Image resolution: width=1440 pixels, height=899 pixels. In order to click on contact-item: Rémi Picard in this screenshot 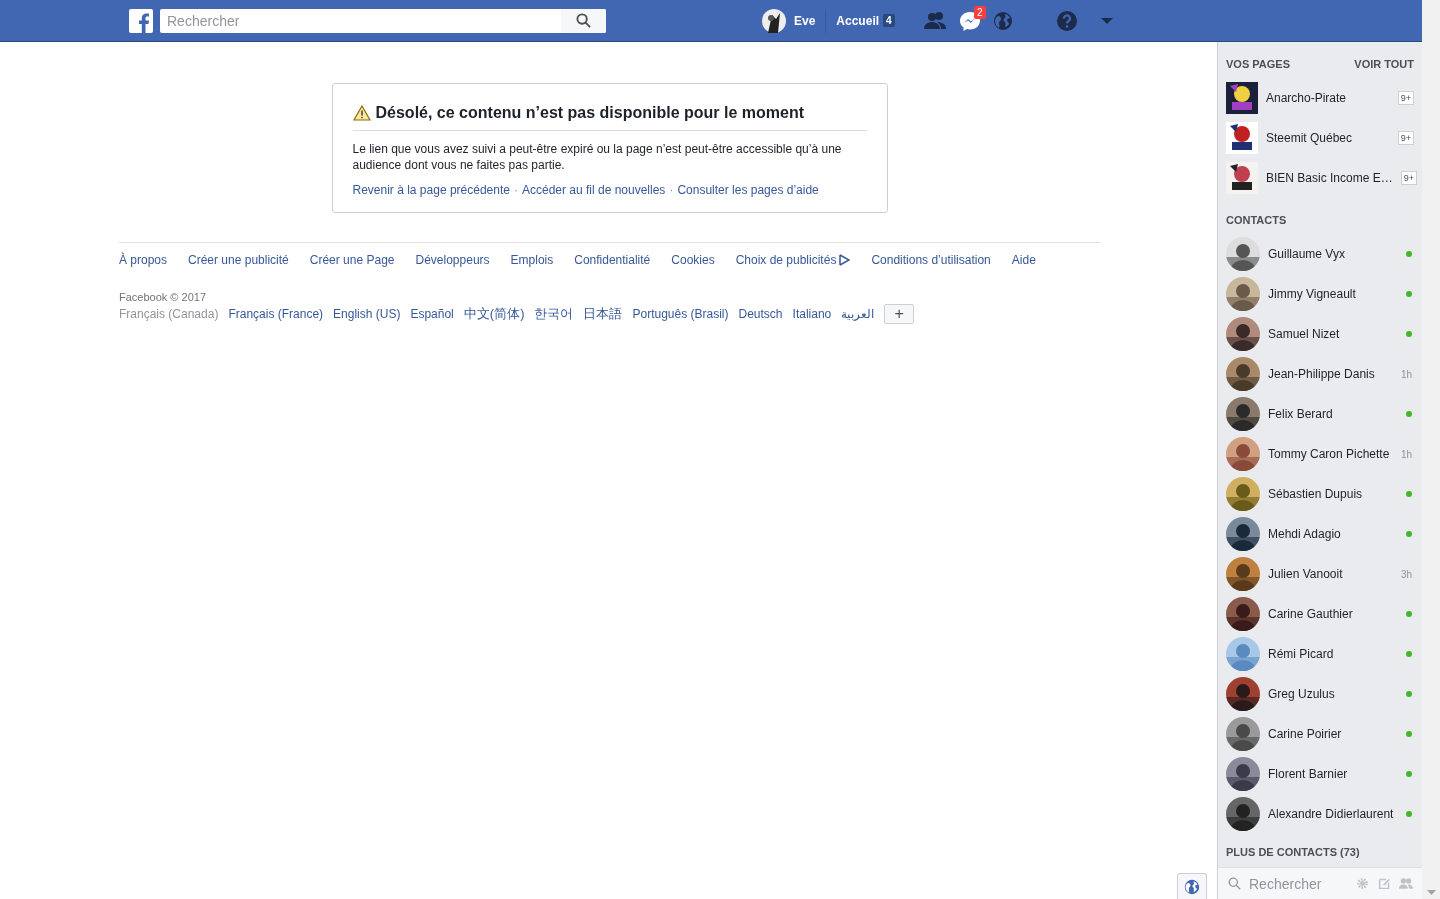, I will do `click(1324, 654)`.